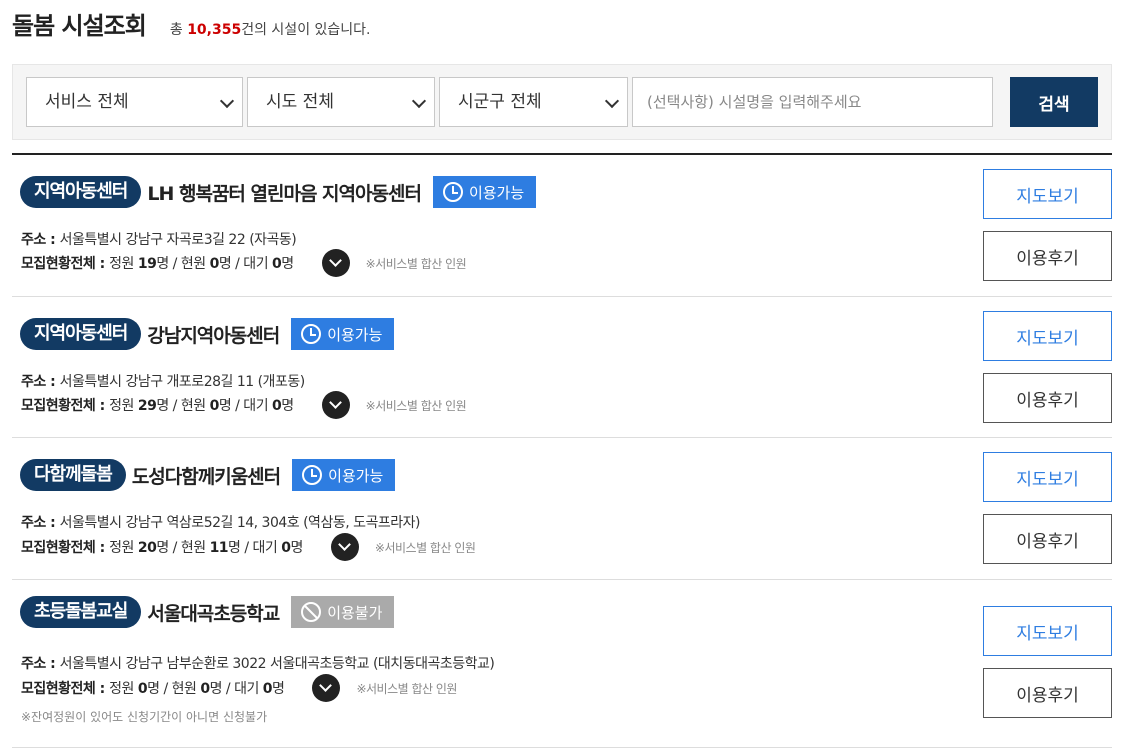 This screenshot has height=750, width=1132. Describe the element at coordinates (147, 548) in the screenshot. I see `quota-value: 20` at that location.